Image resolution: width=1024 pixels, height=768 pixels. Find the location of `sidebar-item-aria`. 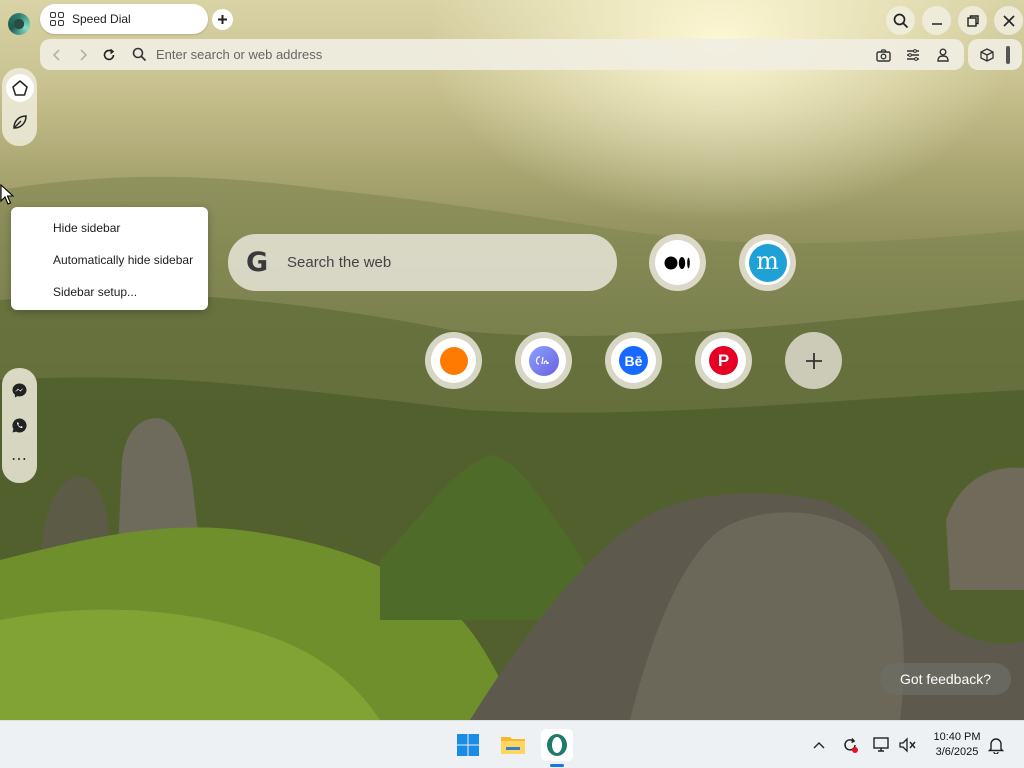

sidebar-item-aria is located at coordinates (20, 122).